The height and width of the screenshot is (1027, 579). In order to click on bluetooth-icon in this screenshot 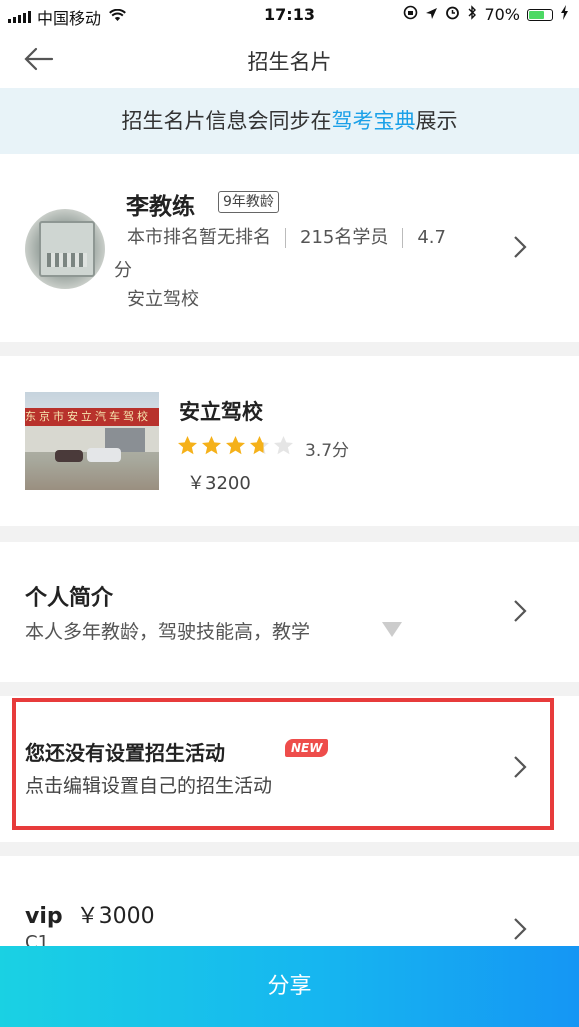, I will do `click(472, 14)`.